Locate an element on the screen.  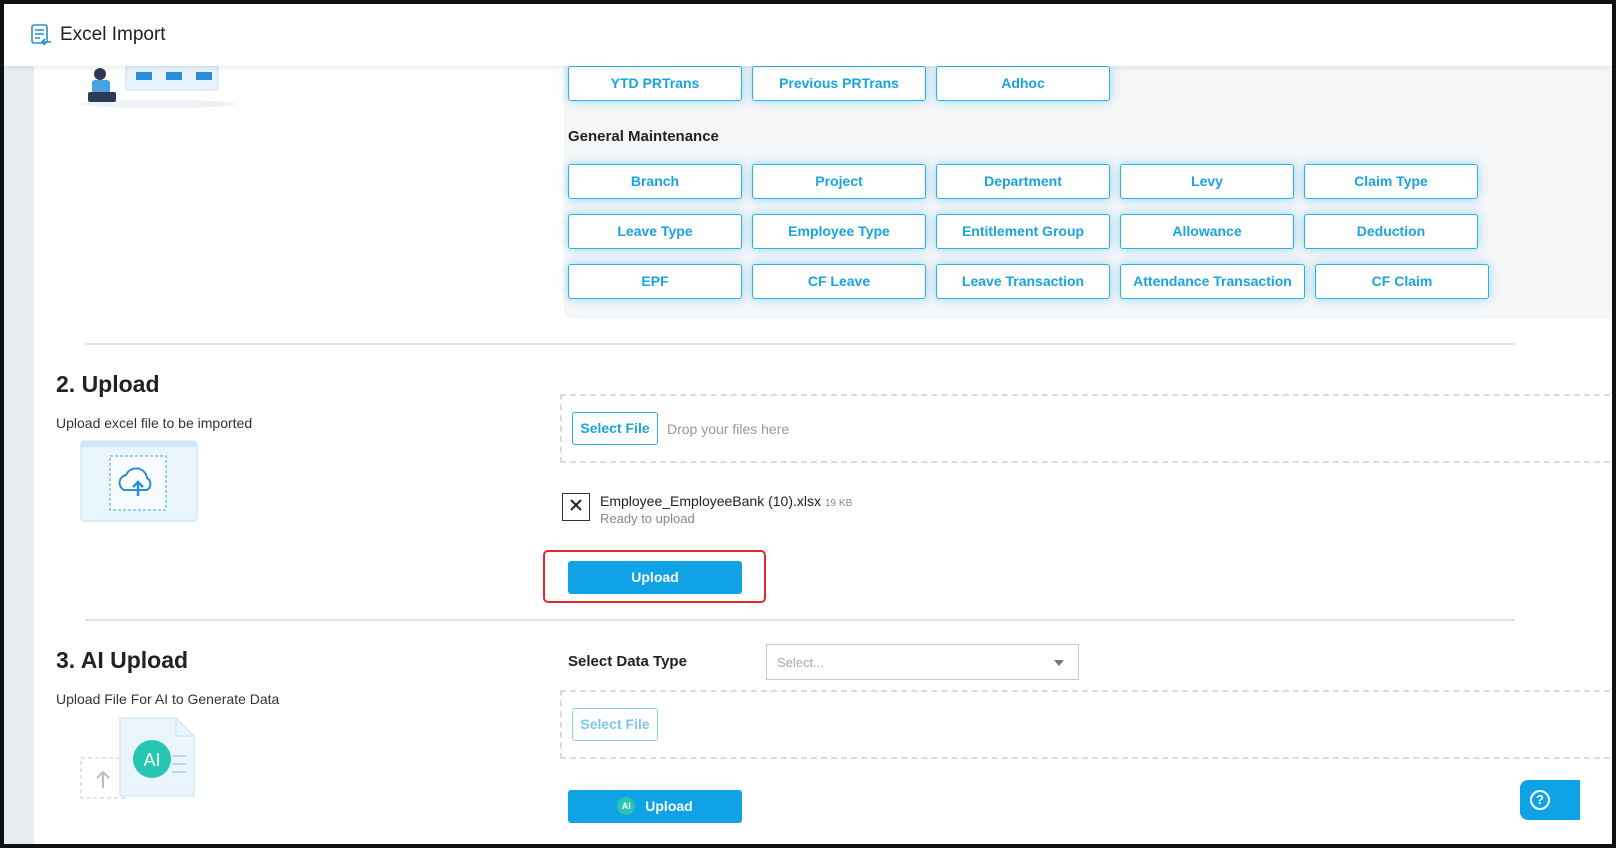
type-button-adhoc: Adhoc is located at coordinates (1023, 83).